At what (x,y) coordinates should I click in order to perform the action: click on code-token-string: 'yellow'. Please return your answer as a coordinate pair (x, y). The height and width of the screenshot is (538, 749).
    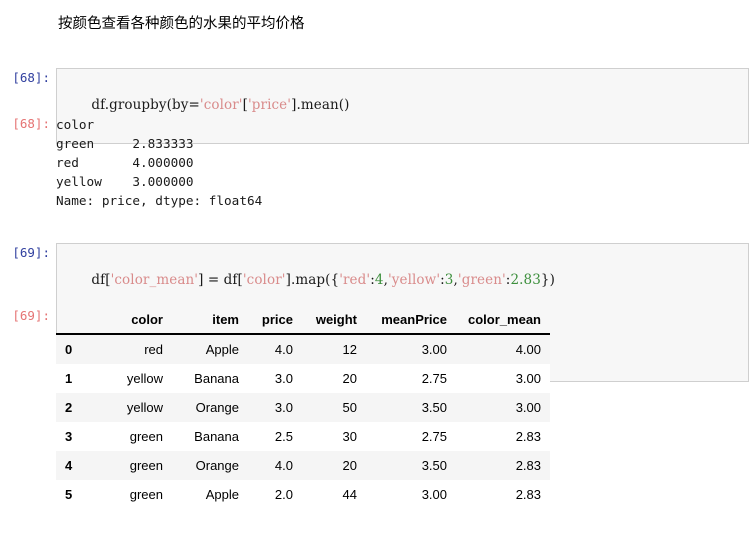
    Looking at the image, I should click on (414, 280).